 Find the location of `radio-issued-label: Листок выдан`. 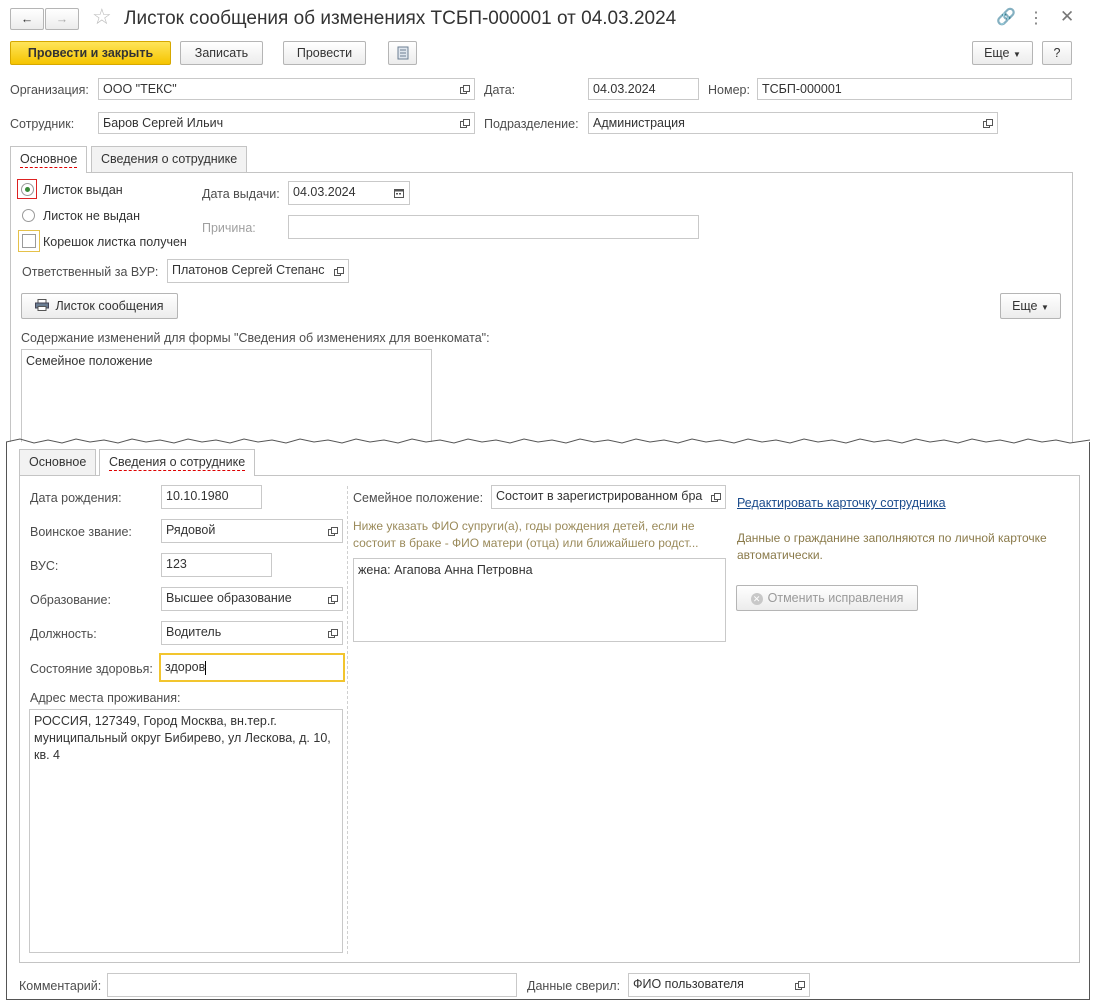

radio-issued-label: Листок выдан is located at coordinates (83, 190).